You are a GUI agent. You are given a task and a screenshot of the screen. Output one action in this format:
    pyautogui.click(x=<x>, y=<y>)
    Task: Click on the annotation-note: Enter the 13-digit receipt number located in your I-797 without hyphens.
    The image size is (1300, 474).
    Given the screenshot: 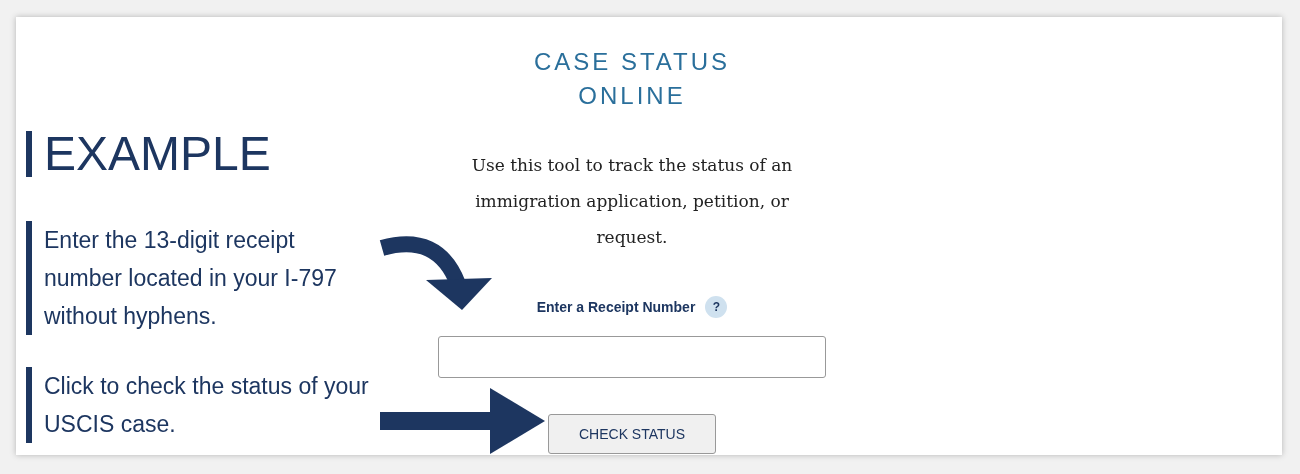 What is the action you would take?
    pyautogui.click(x=196, y=278)
    